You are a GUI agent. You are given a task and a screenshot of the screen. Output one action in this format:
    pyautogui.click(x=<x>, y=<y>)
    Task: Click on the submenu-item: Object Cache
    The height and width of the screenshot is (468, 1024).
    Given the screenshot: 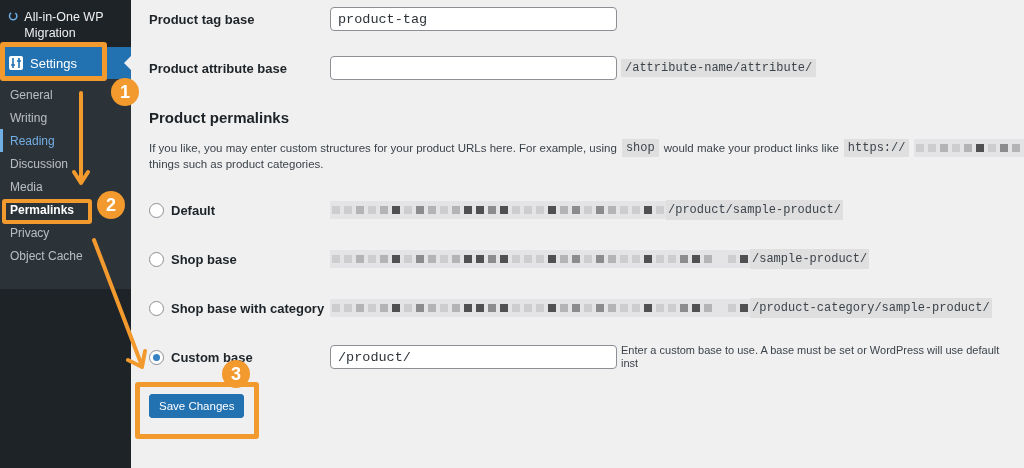 What is the action you would take?
    pyautogui.click(x=42, y=255)
    